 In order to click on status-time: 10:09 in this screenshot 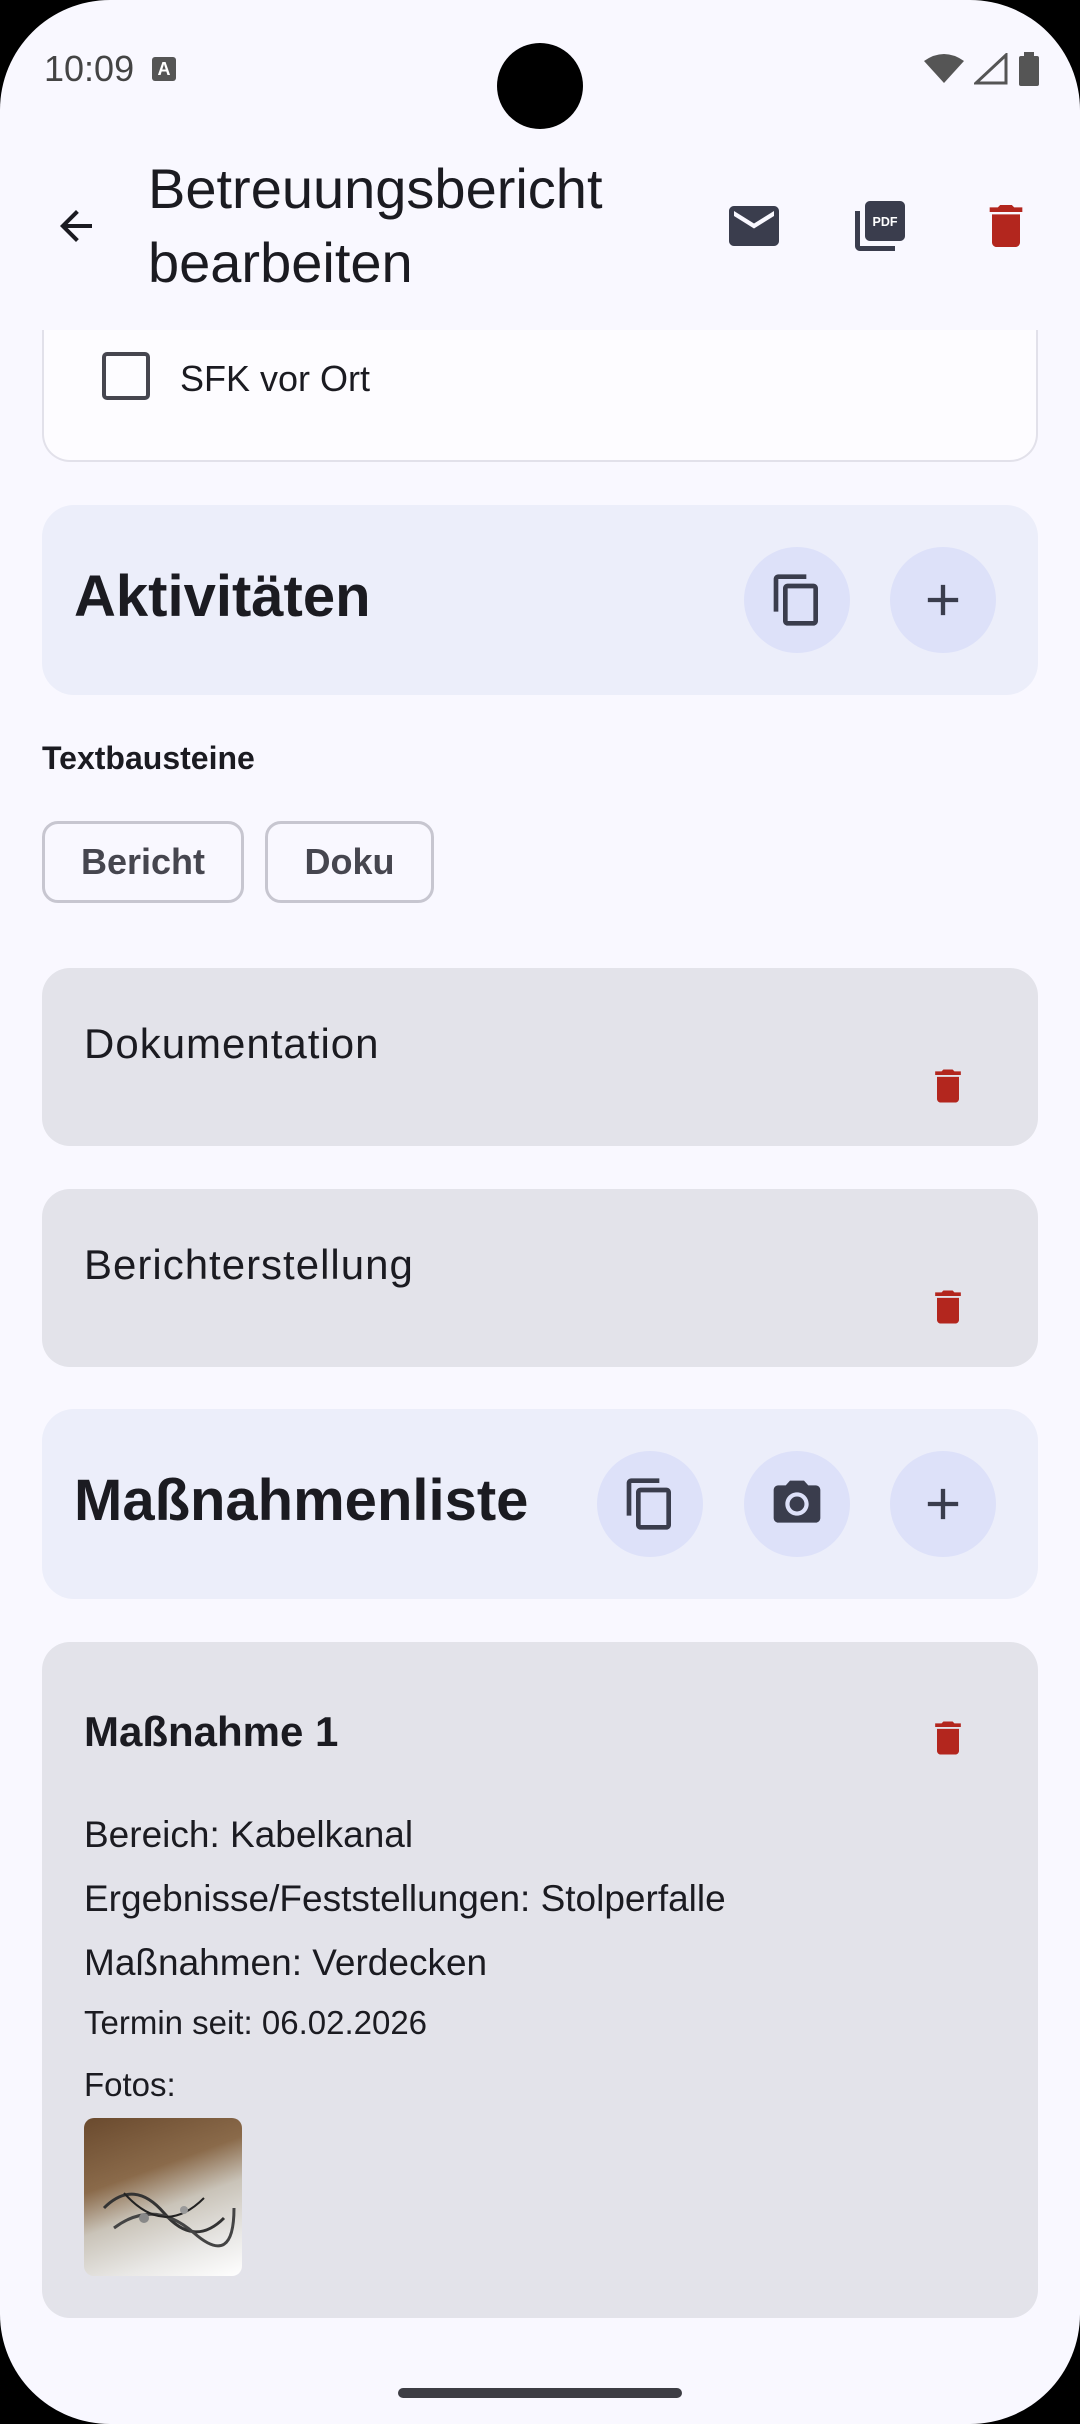, I will do `click(89, 68)`.